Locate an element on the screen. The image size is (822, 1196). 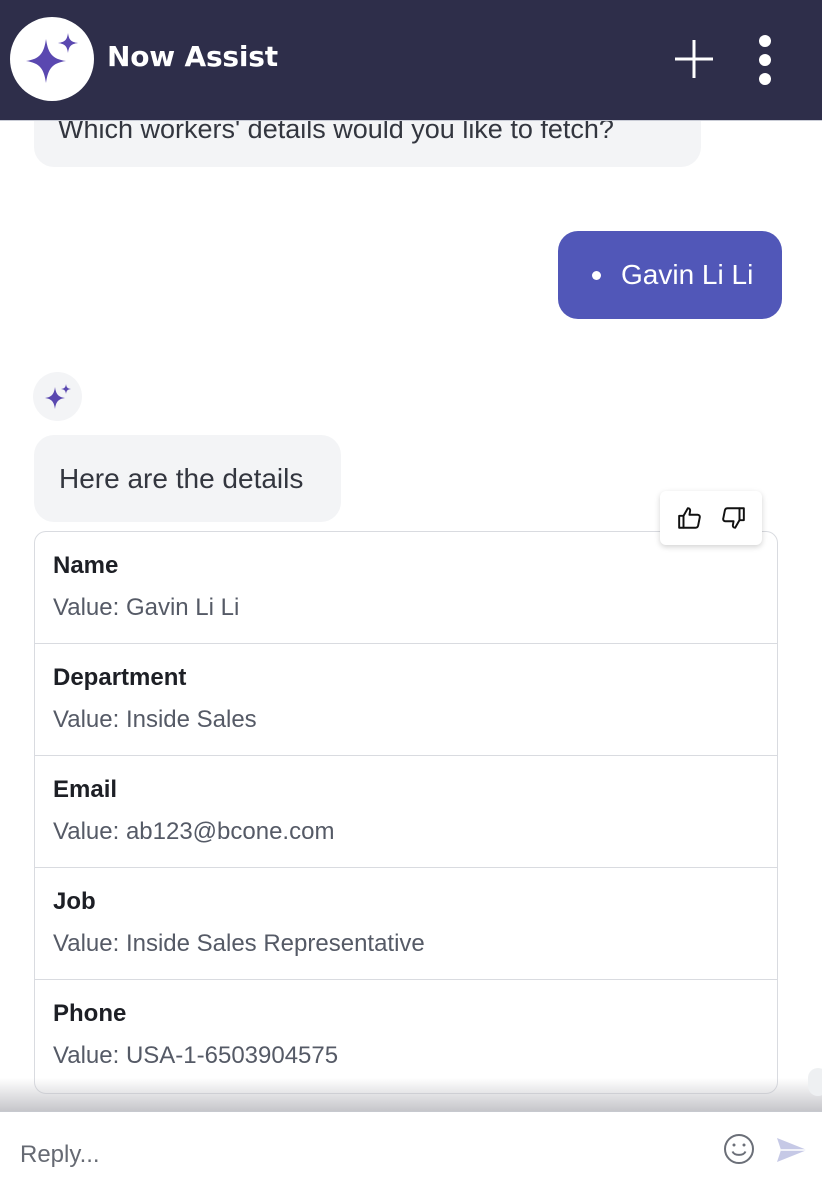
thumbs-down-icon is located at coordinates (733, 518).